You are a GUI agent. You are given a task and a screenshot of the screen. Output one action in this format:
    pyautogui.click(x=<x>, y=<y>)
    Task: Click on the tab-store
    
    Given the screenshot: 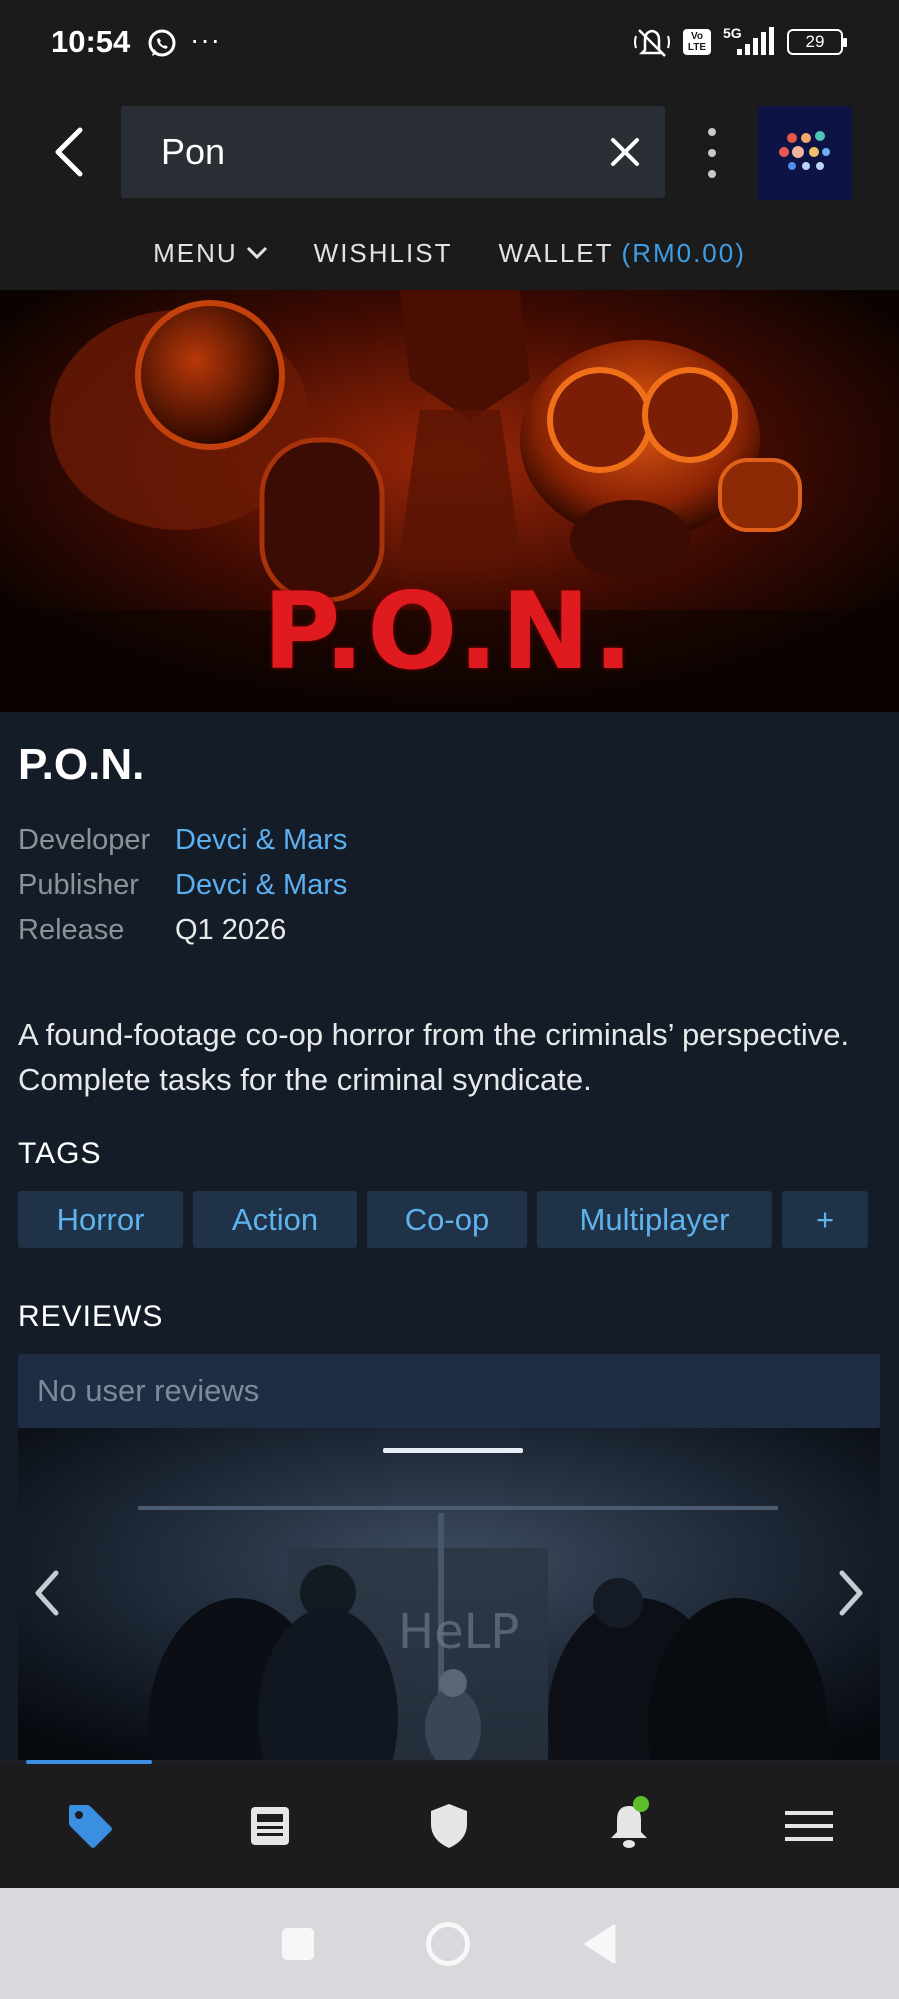 What is the action you would take?
    pyautogui.click(x=90, y=1826)
    